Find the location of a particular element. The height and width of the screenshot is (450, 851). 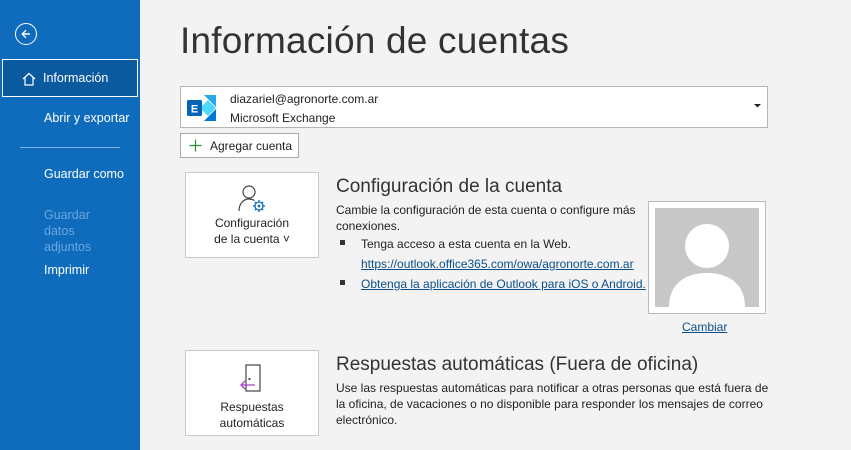

svg-text: E is located at coordinates (194, 110).